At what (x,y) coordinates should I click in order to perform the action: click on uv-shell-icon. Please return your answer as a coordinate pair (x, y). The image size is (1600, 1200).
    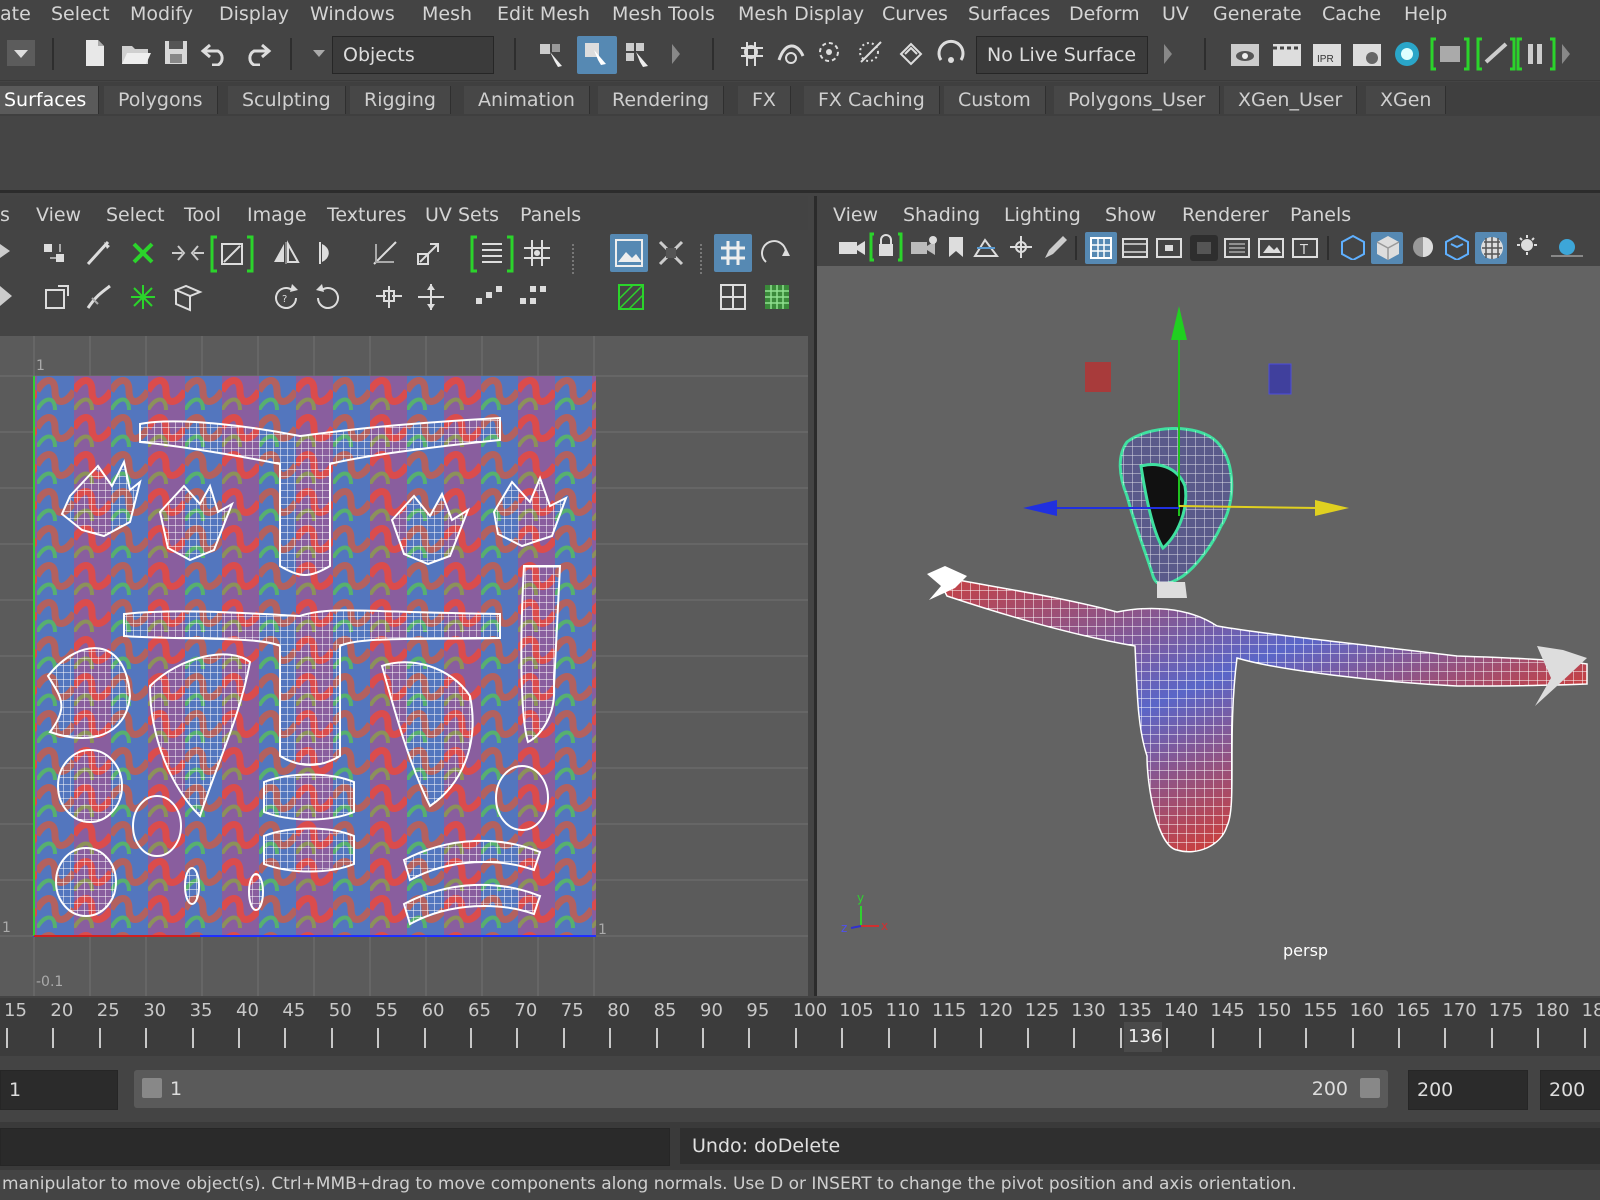
    Looking at the image, I should click on (143, 297).